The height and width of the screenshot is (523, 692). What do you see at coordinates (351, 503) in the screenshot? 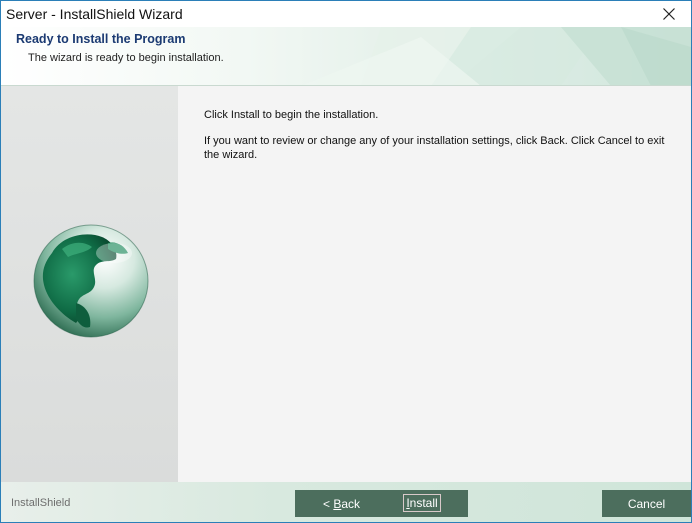
I see `back-button-label: ack` at bounding box center [351, 503].